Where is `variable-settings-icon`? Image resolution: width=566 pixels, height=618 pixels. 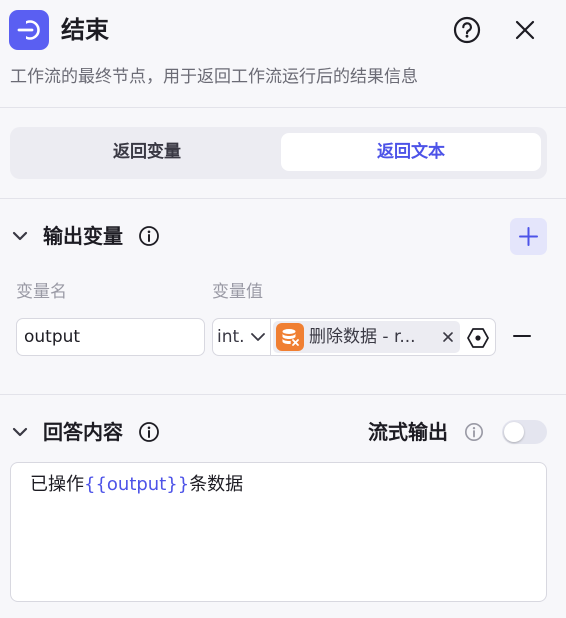 variable-settings-icon is located at coordinates (478, 338).